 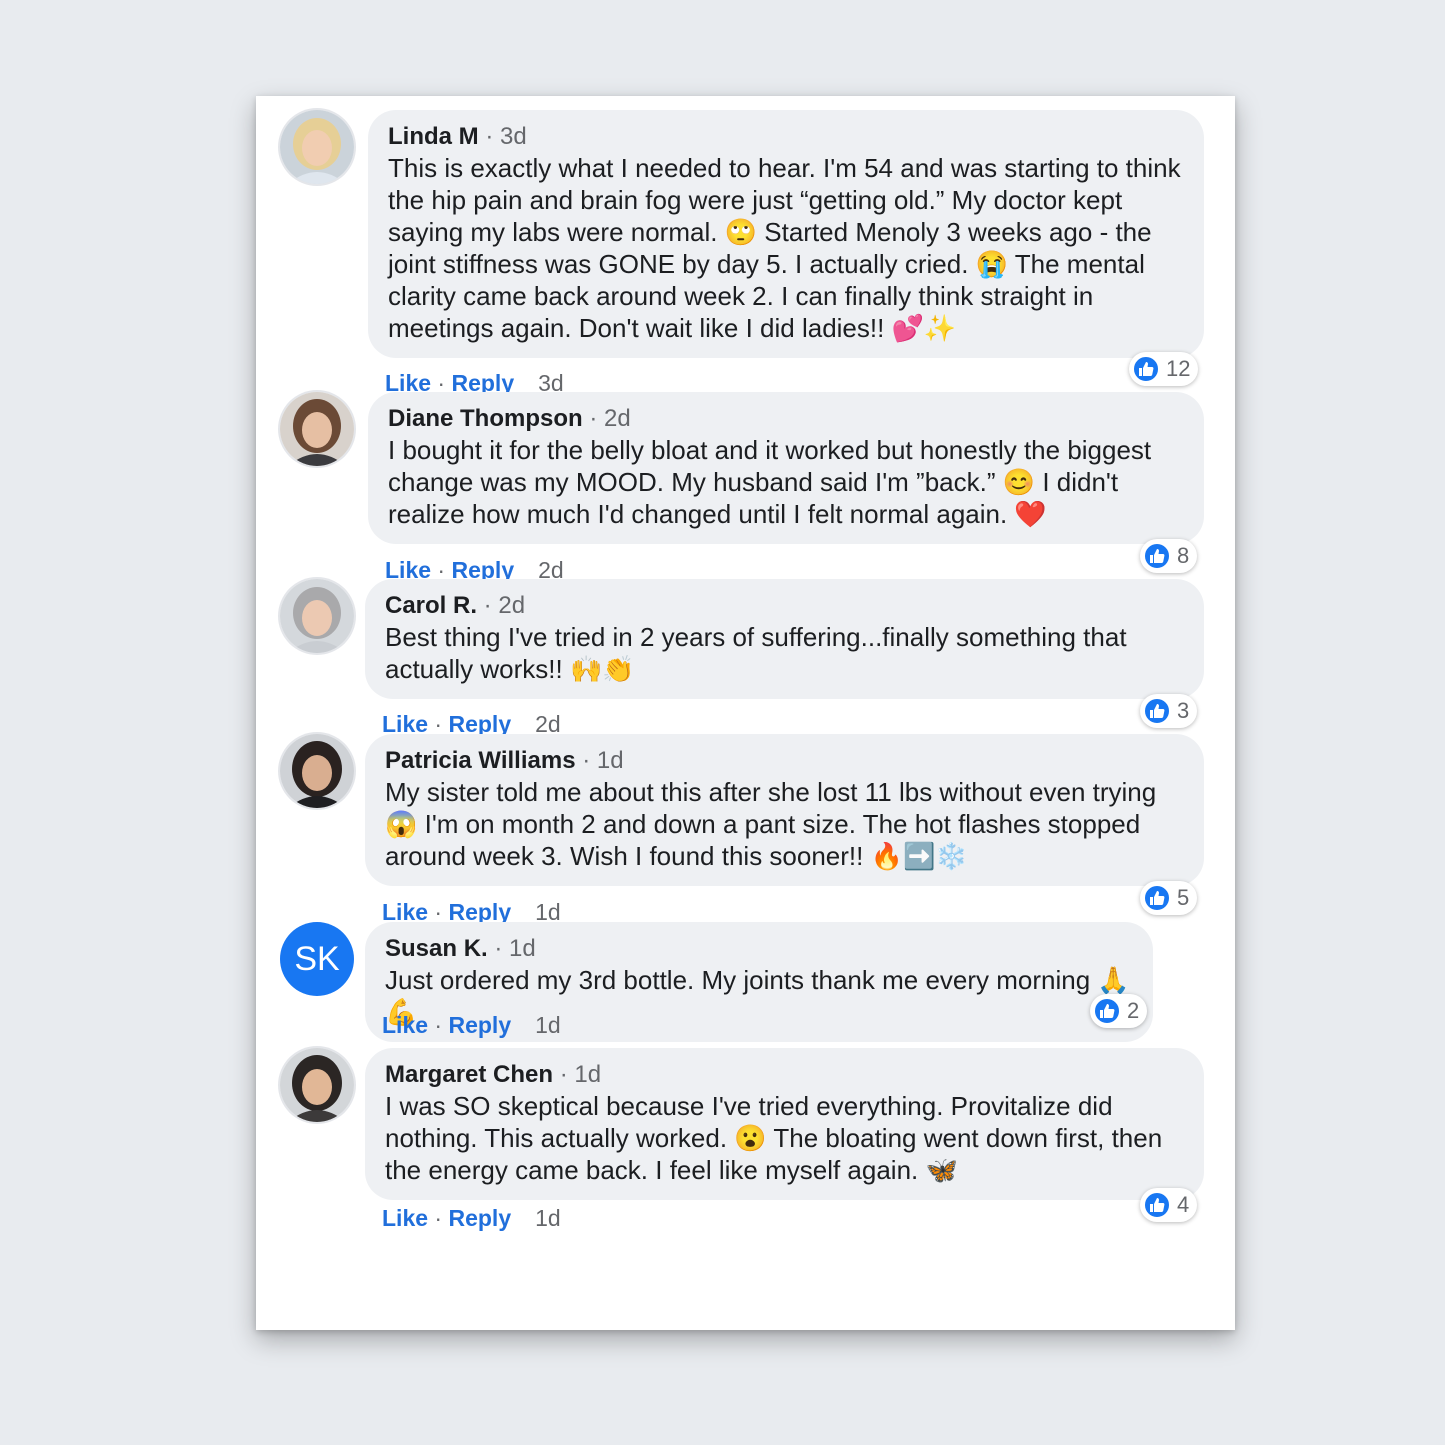 I want to click on comment-meta: Carol R. · 2d, so click(x=784, y=606).